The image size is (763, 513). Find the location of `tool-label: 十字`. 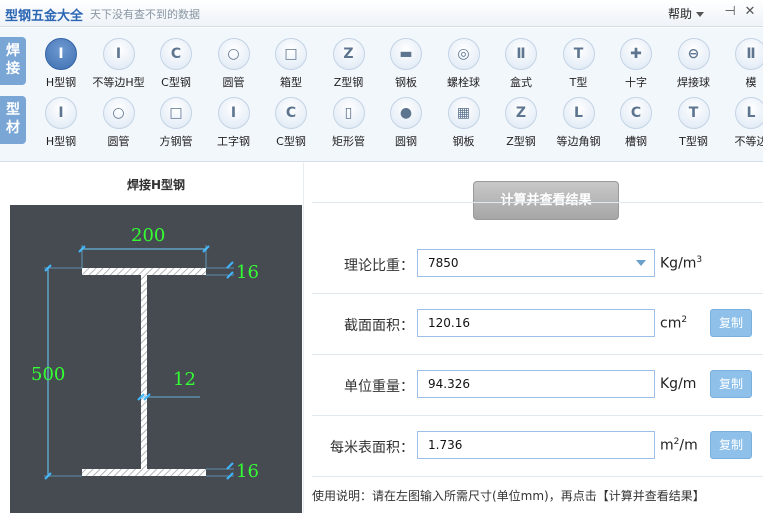

tool-label: 十字 is located at coordinates (636, 82).